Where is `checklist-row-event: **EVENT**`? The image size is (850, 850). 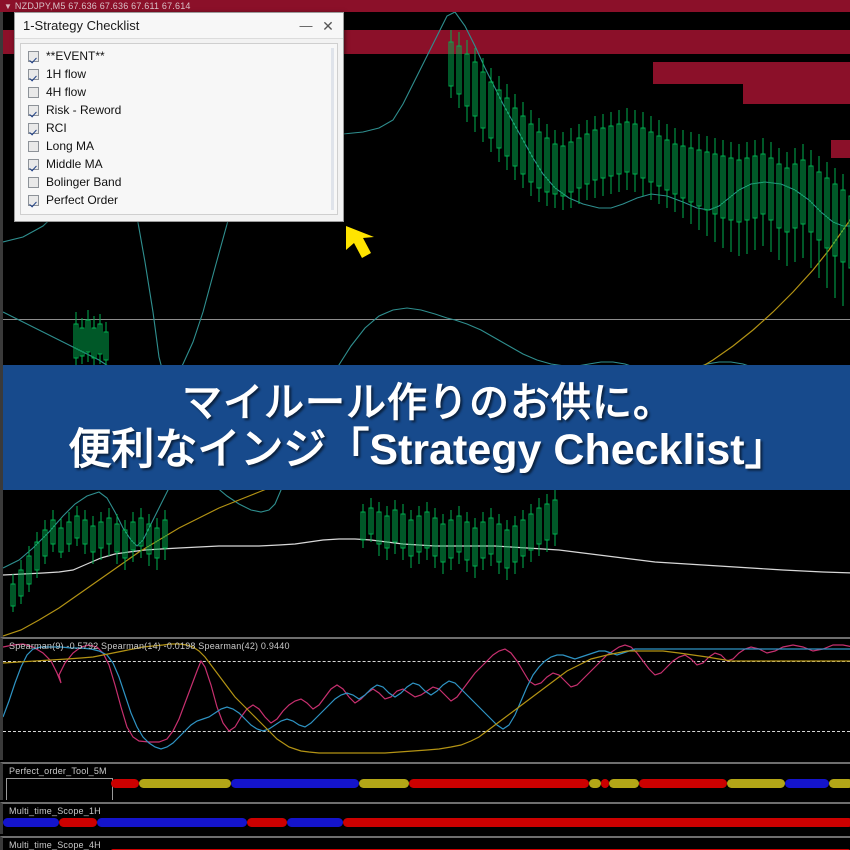 checklist-row-event: **EVENT** is located at coordinates (179, 56).